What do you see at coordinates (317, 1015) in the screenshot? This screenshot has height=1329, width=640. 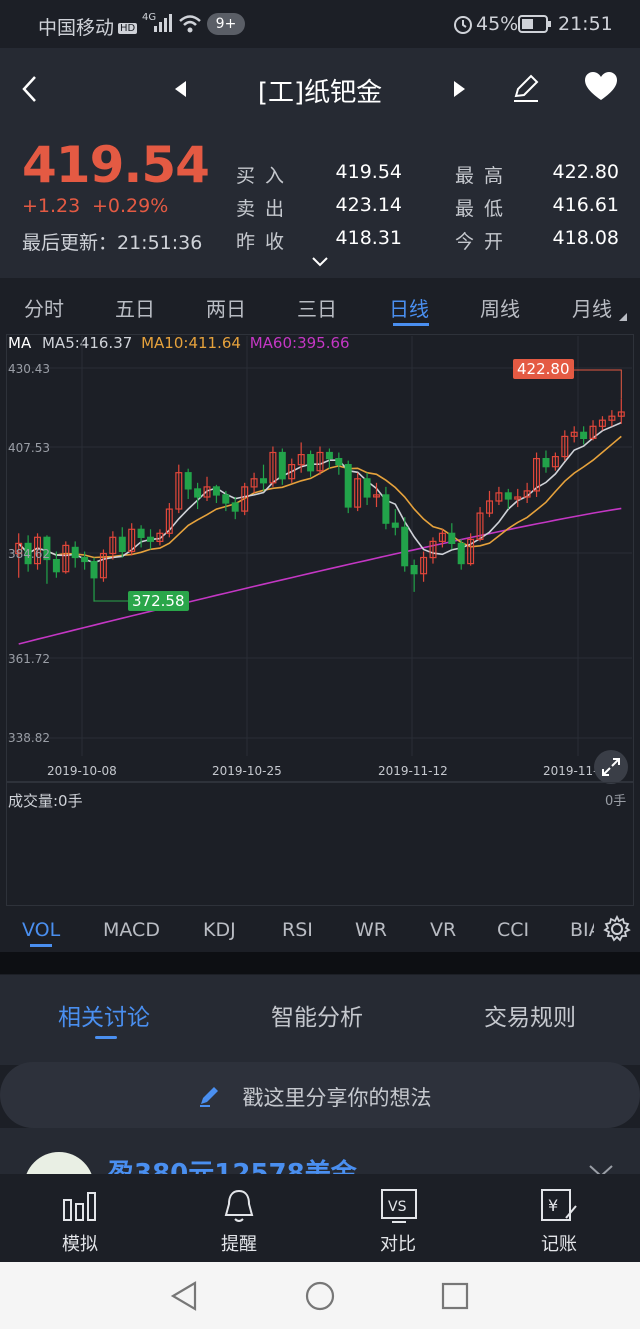 I see `tab-smart-analysis: 智能分析` at bounding box center [317, 1015].